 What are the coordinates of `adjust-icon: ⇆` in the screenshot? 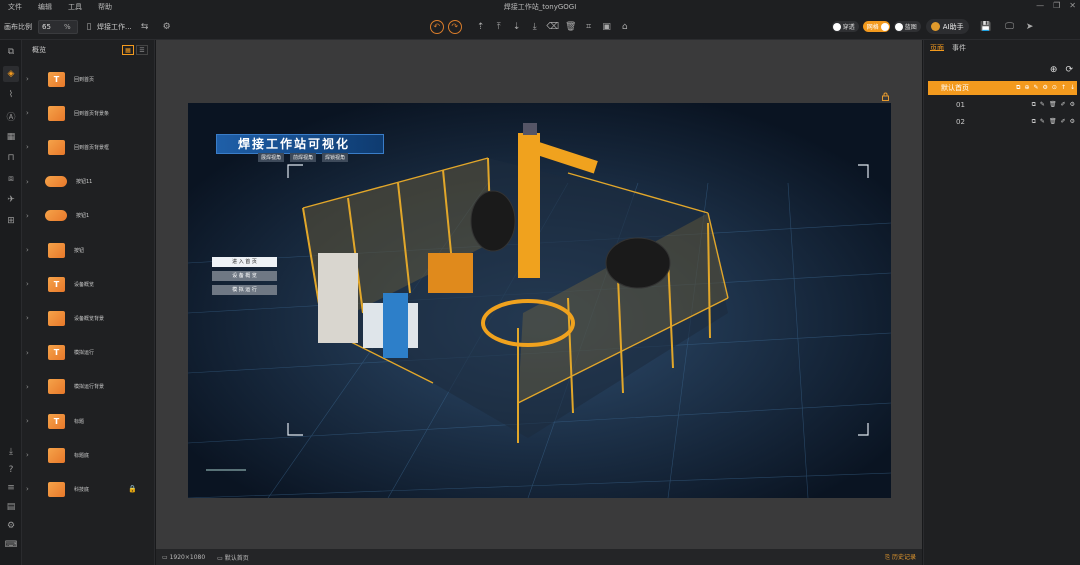 It's located at (145, 27).